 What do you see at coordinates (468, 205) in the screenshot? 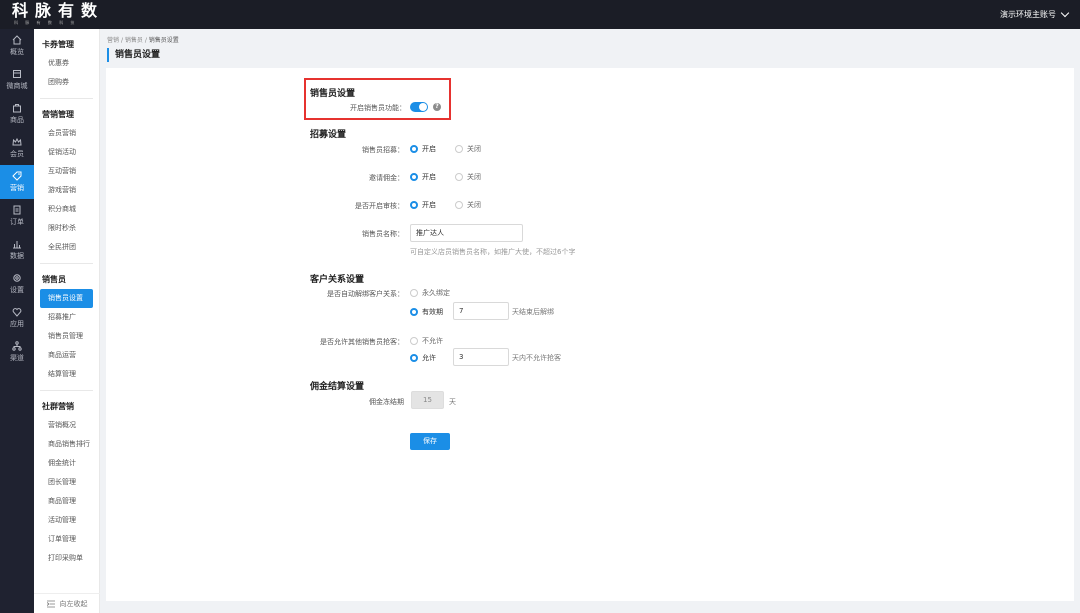
I see `review-off-radio: 关闭` at bounding box center [468, 205].